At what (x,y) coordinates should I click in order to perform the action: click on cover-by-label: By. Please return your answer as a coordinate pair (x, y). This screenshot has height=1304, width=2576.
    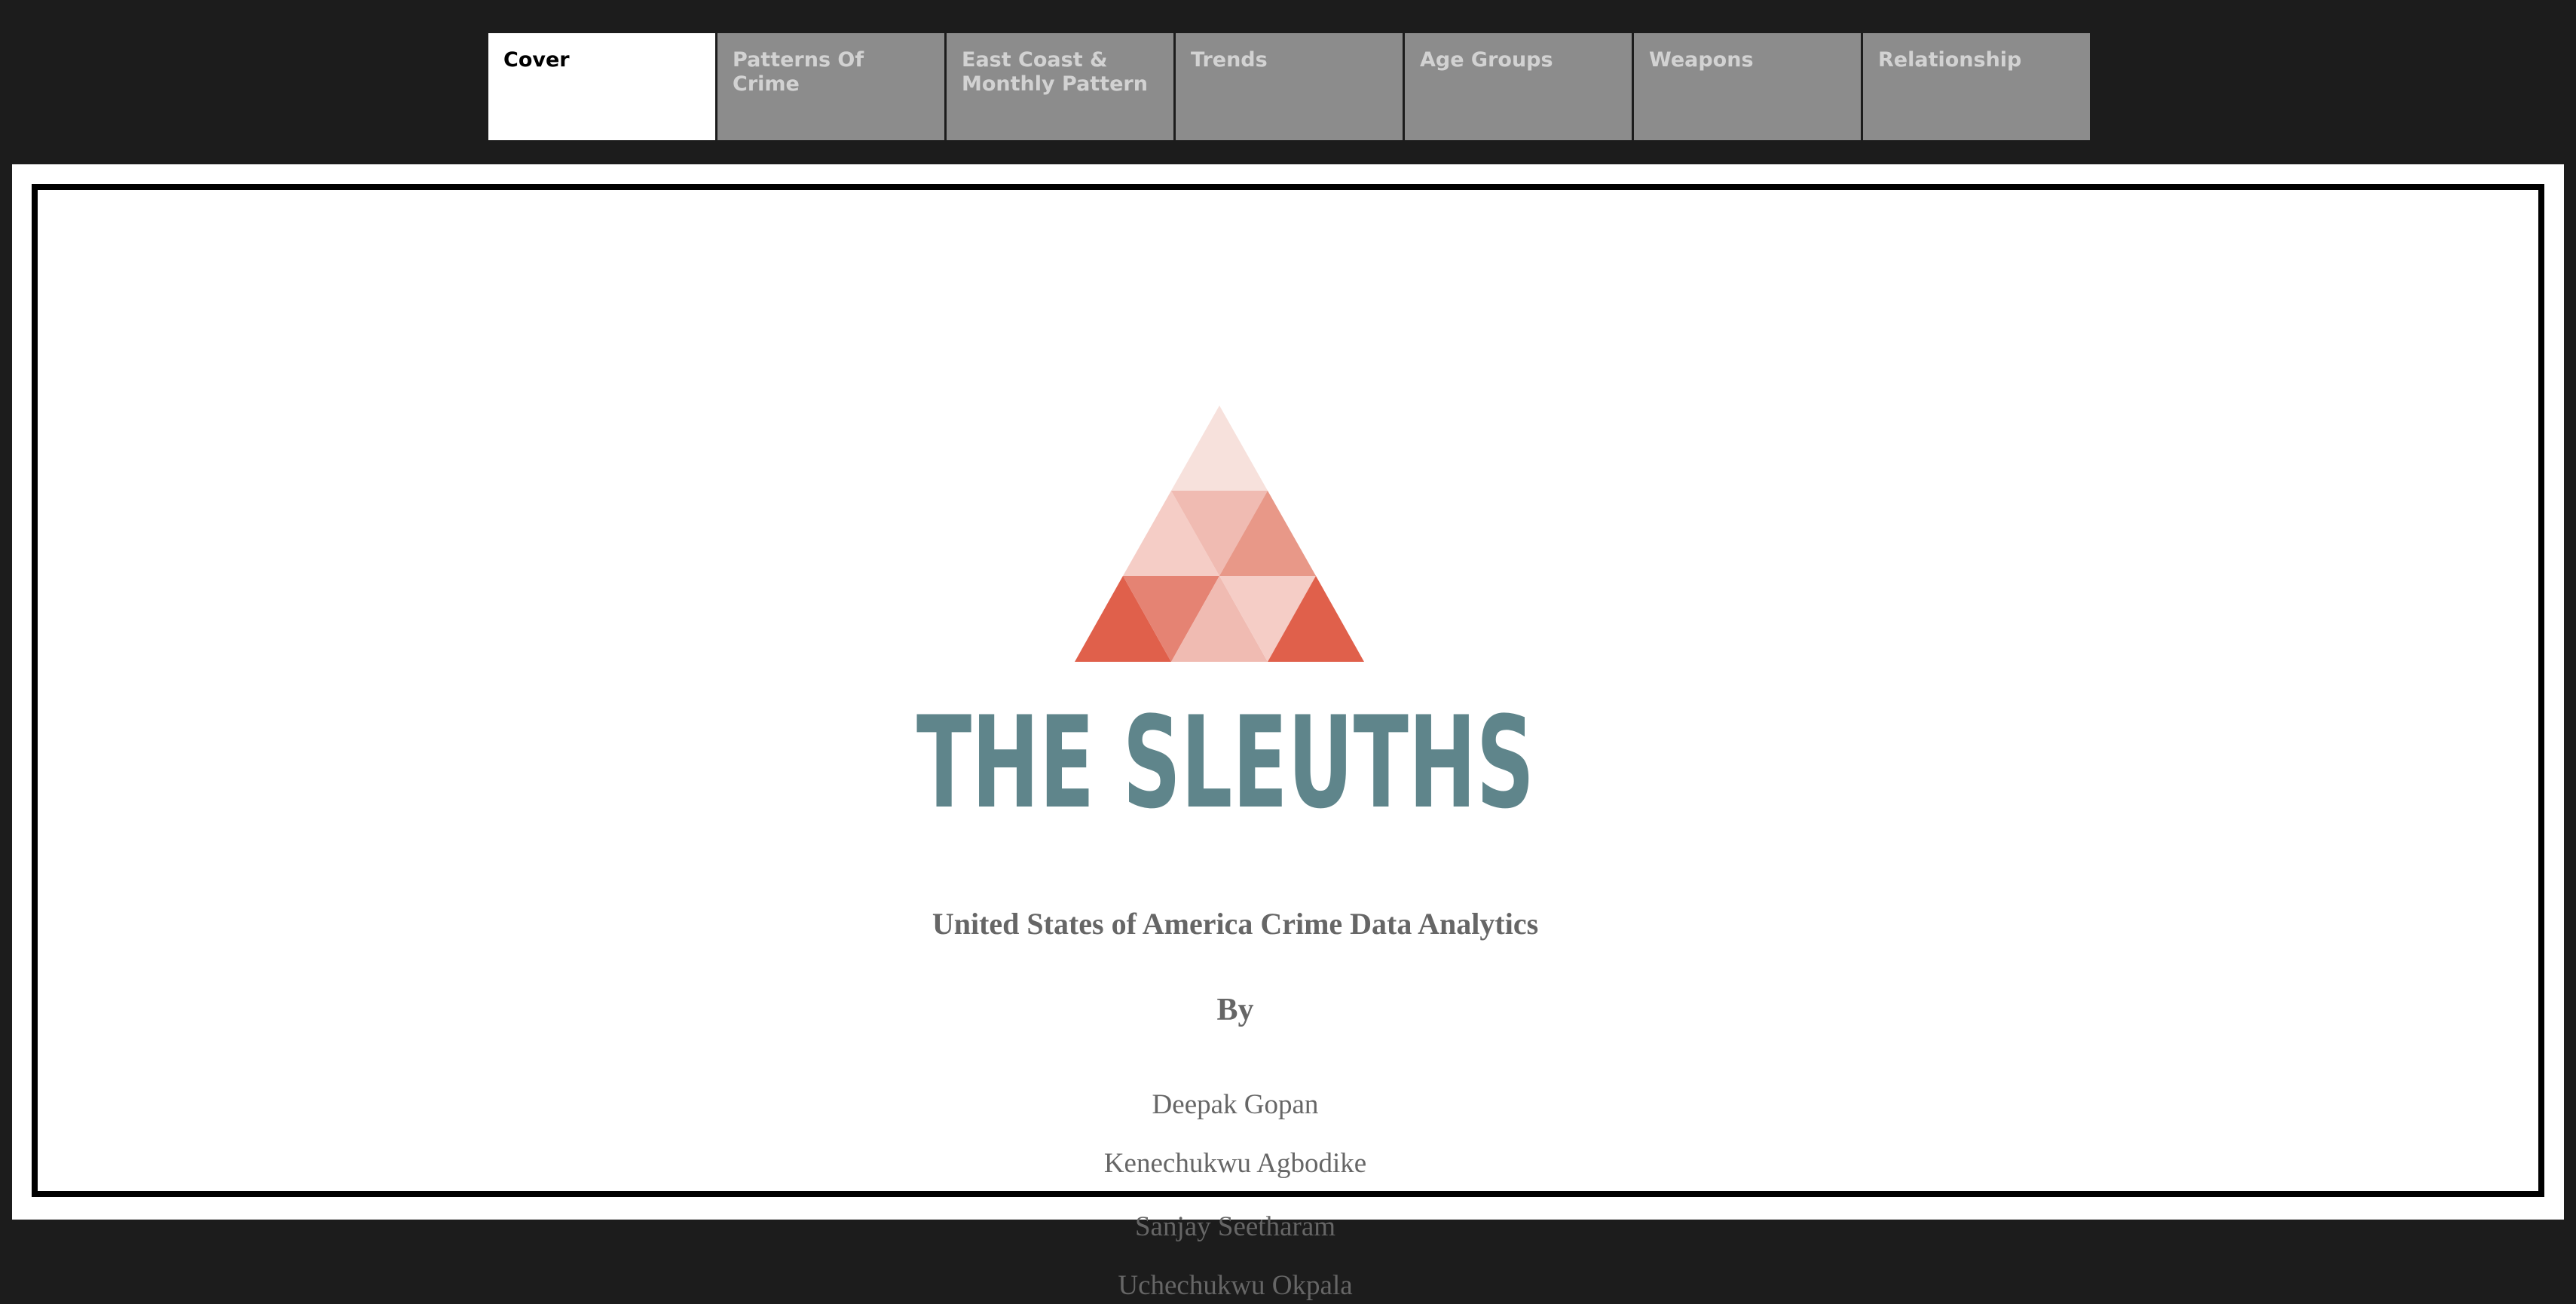
    Looking at the image, I should click on (1235, 1010).